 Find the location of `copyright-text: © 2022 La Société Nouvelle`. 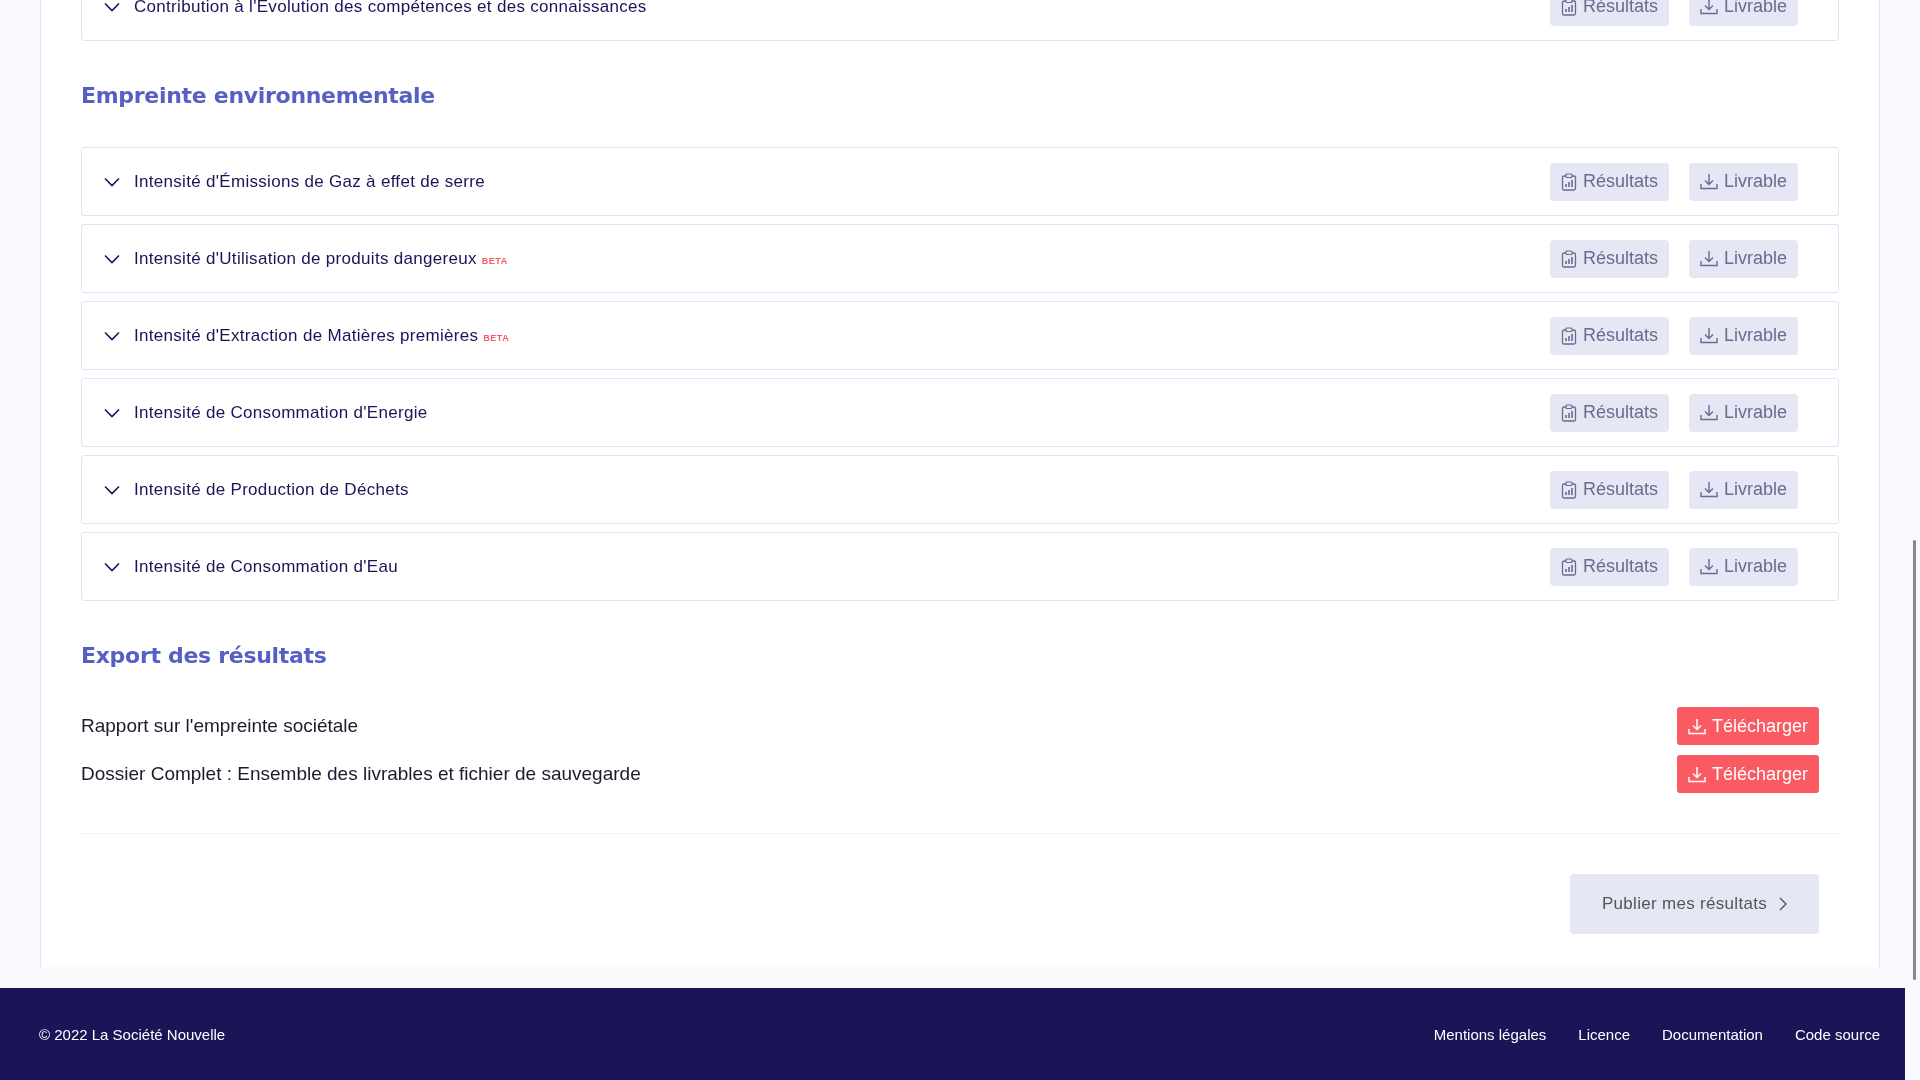

copyright-text: © 2022 La Société Nouvelle is located at coordinates (132, 1034).